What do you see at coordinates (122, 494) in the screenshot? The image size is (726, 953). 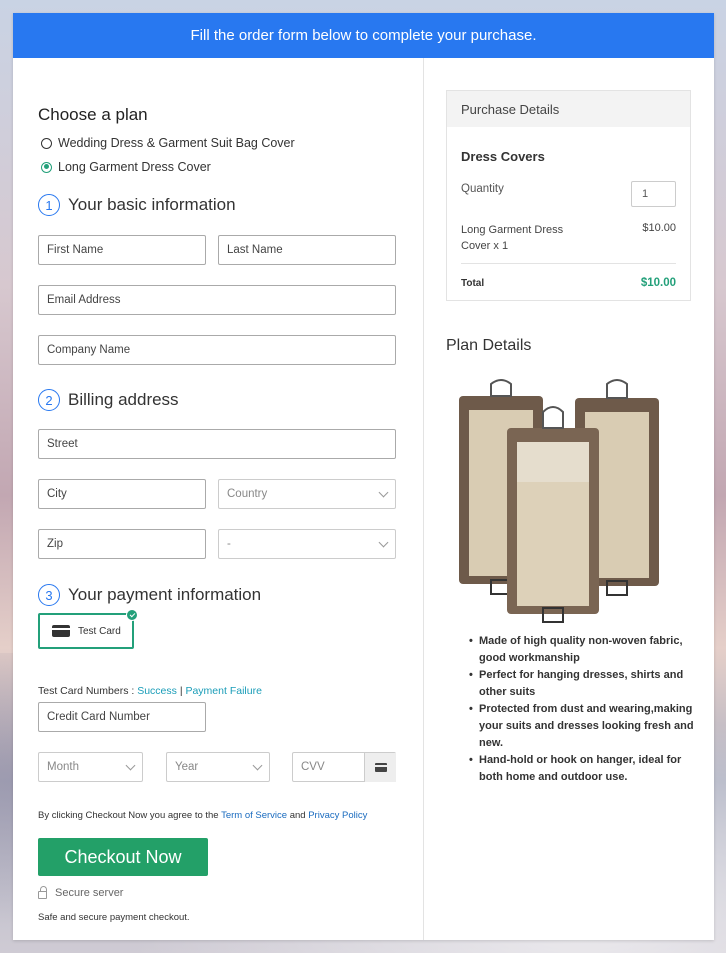 I see `city-input: City` at bounding box center [122, 494].